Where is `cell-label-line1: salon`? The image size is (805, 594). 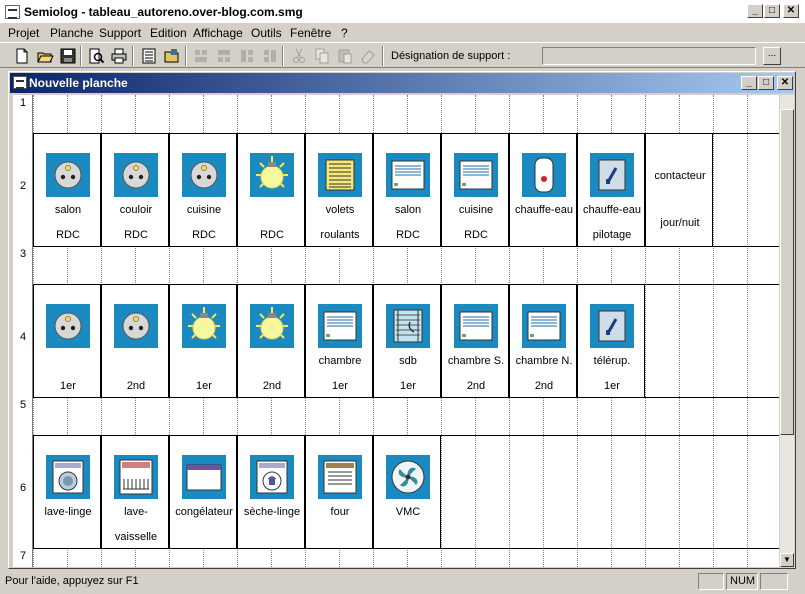
cell-label-line1: salon is located at coordinates (68, 210).